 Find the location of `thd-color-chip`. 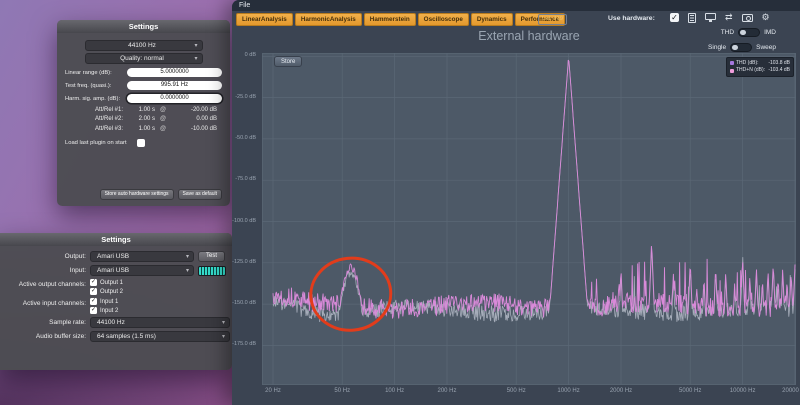

thd-color-chip is located at coordinates (732, 63).